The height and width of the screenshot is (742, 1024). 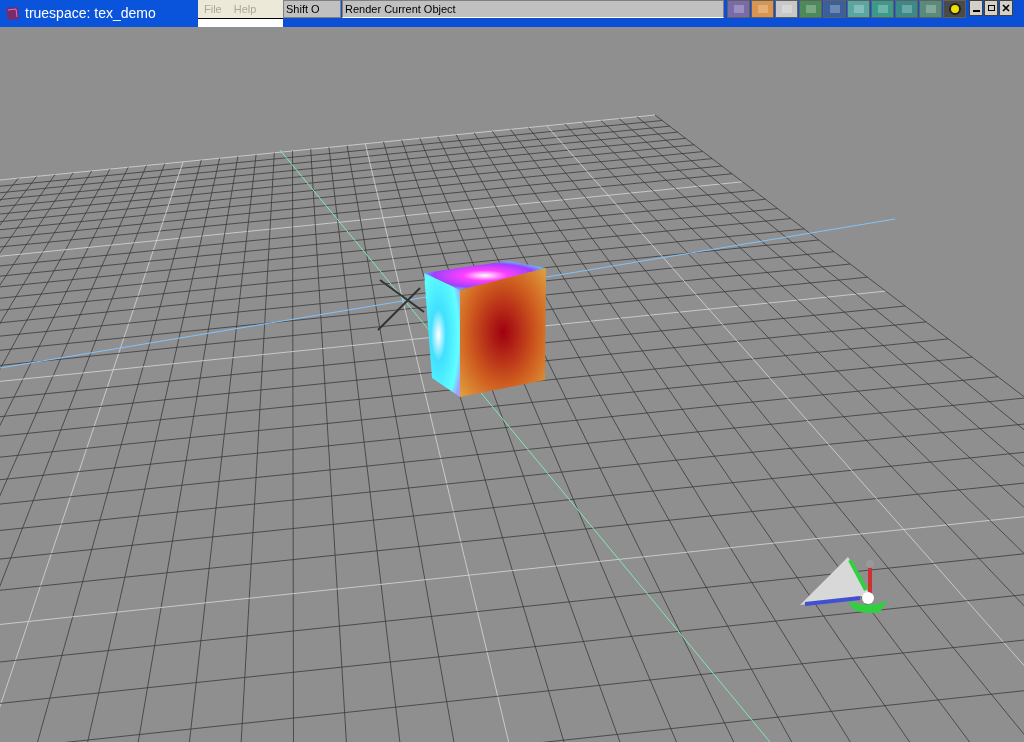 I want to click on camera-gizmo-drawing, so click(x=844, y=585).